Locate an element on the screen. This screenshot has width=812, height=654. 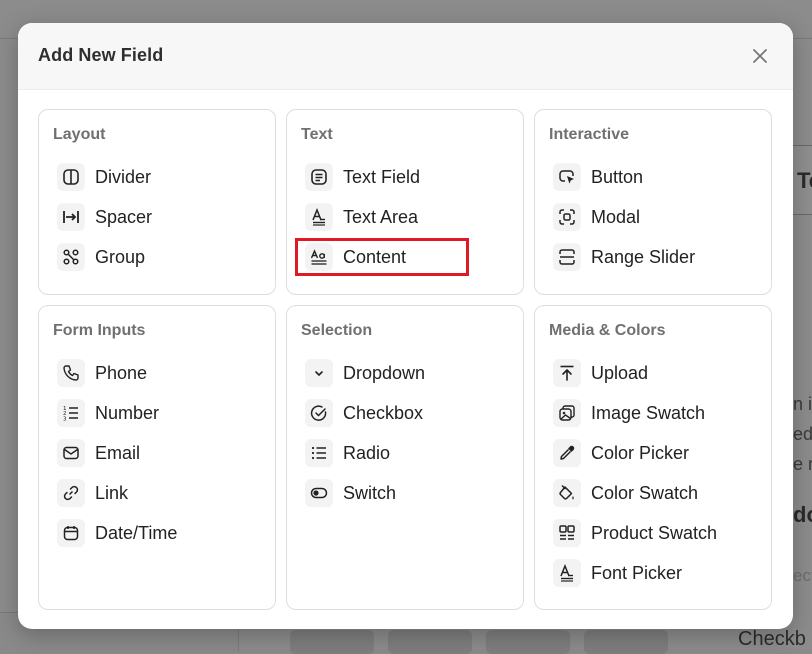
field-label: Text Area is located at coordinates (381, 216).